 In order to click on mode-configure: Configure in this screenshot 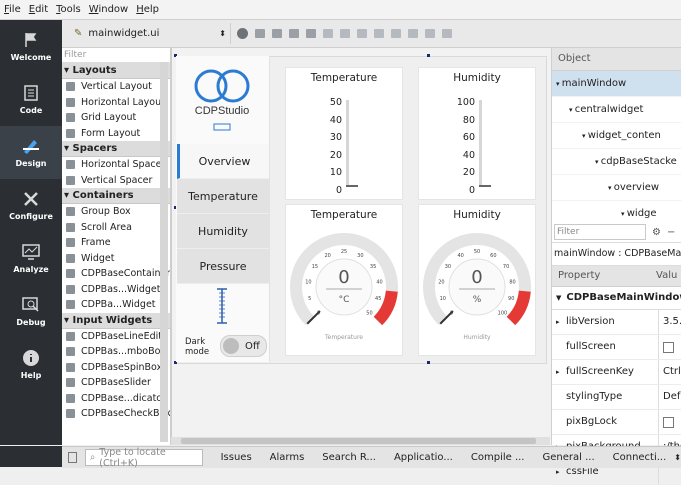, I will do `click(31, 205)`.